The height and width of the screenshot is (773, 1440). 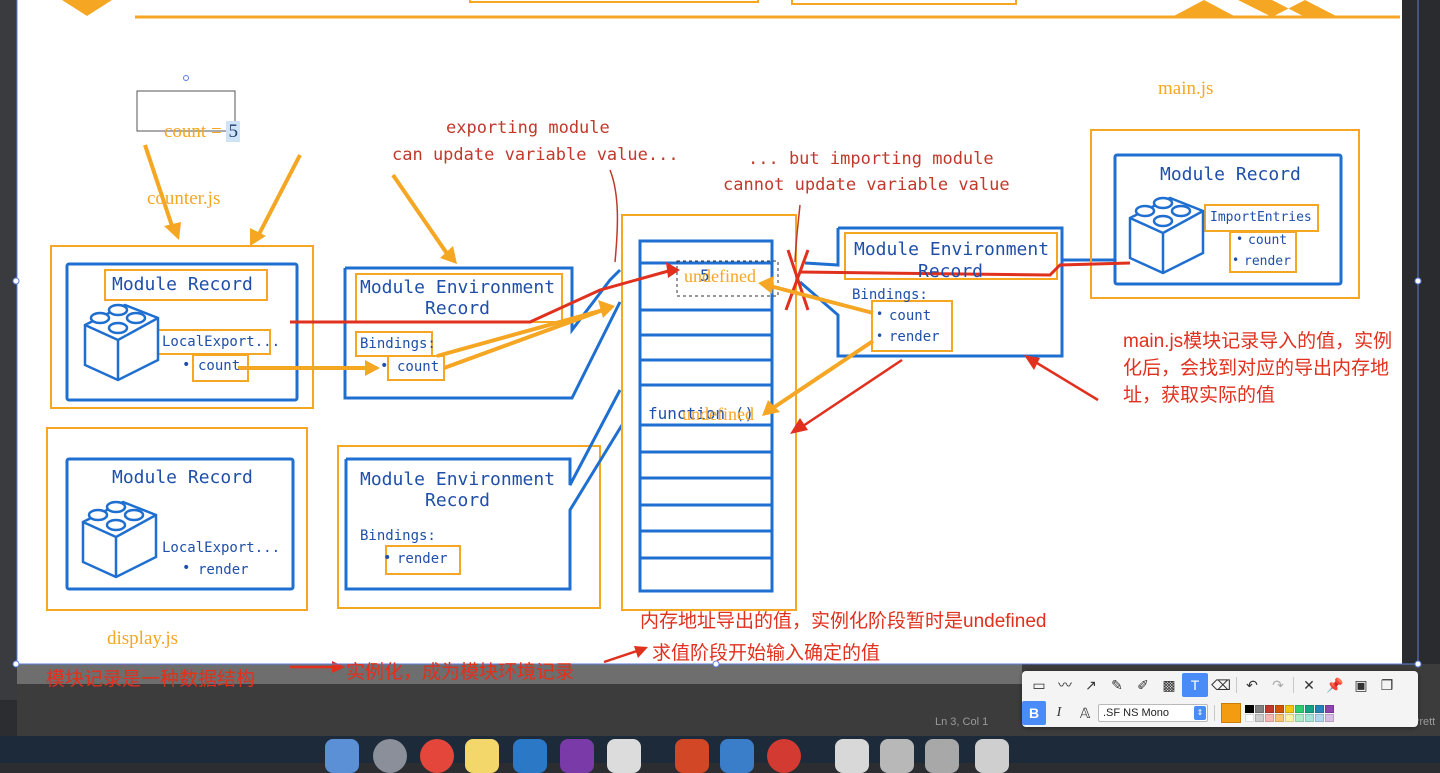 I want to click on toolbar-format-row: B I 𝔸 .SF NS Mono ⇕, so click(x=1178, y=713).